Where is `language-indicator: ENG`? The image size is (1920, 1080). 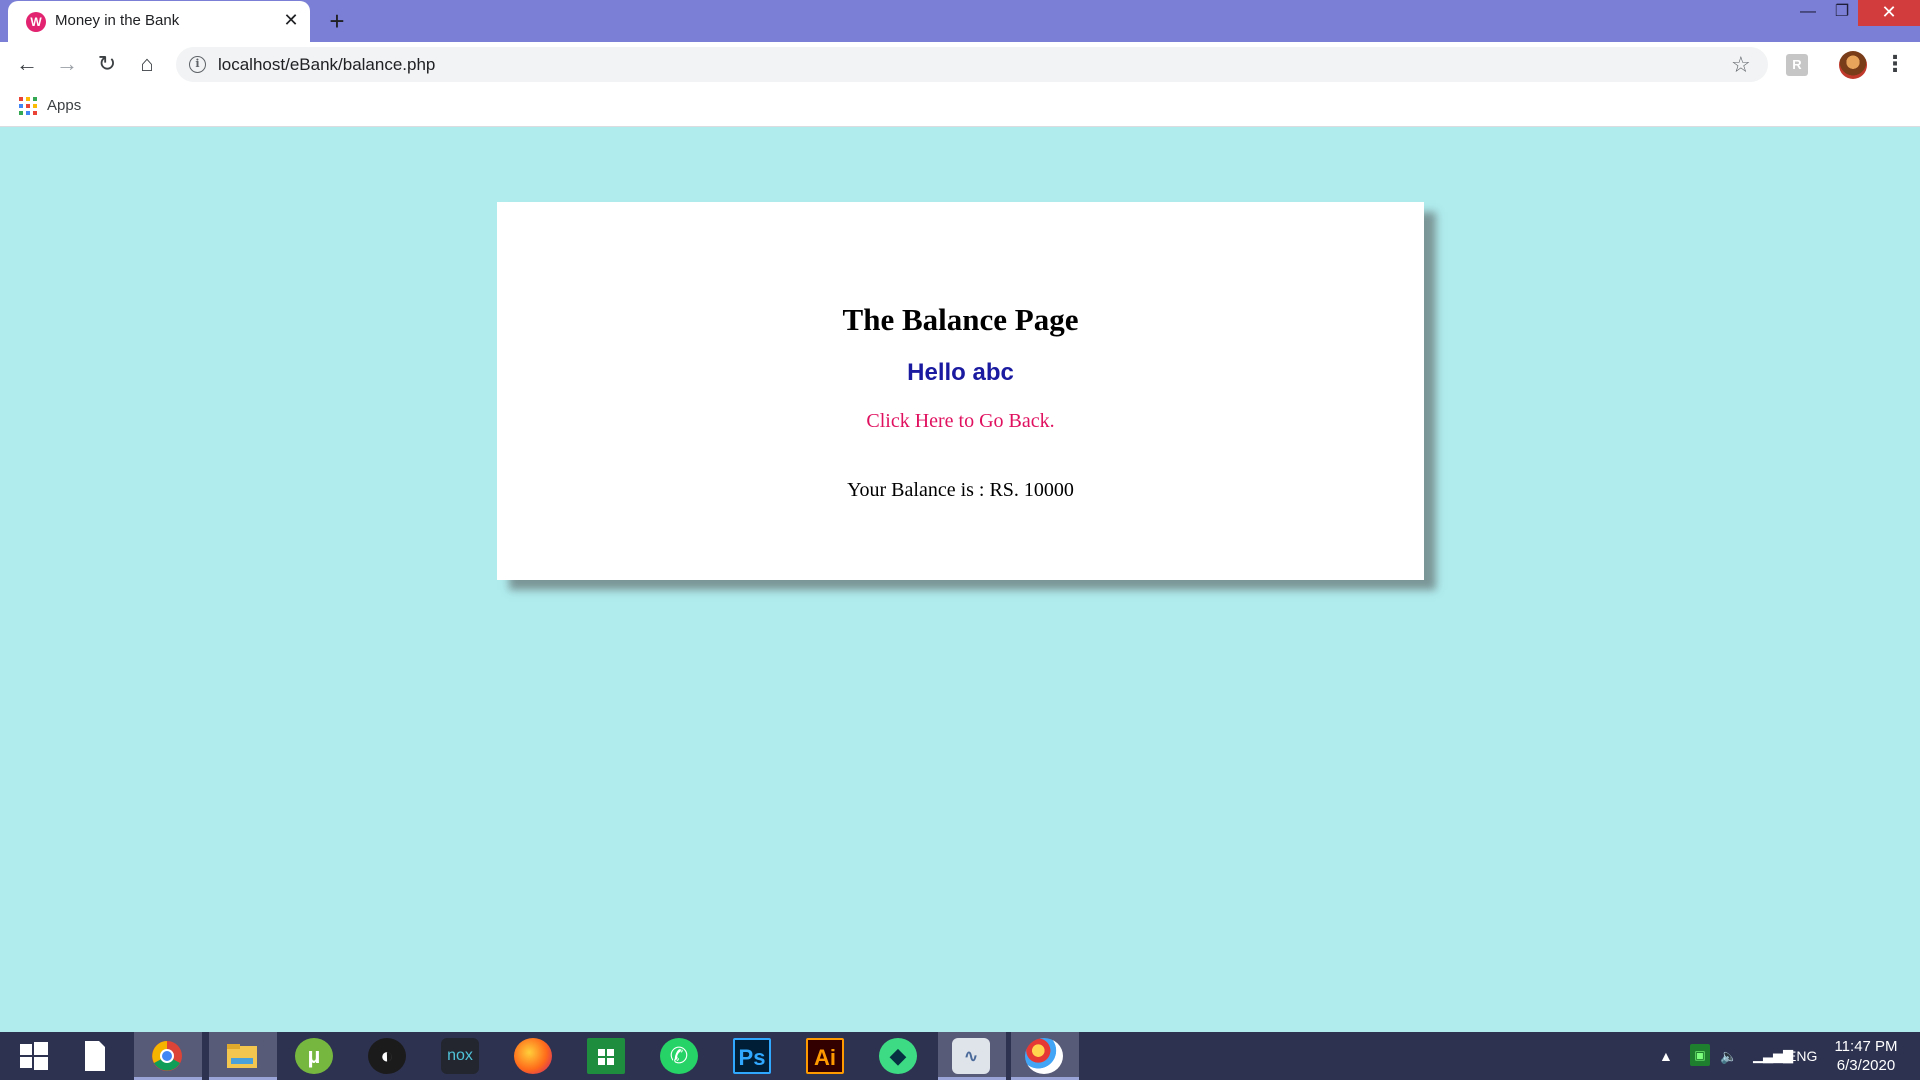 language-indicator: ENG is located at coordinates (1802, 1056).